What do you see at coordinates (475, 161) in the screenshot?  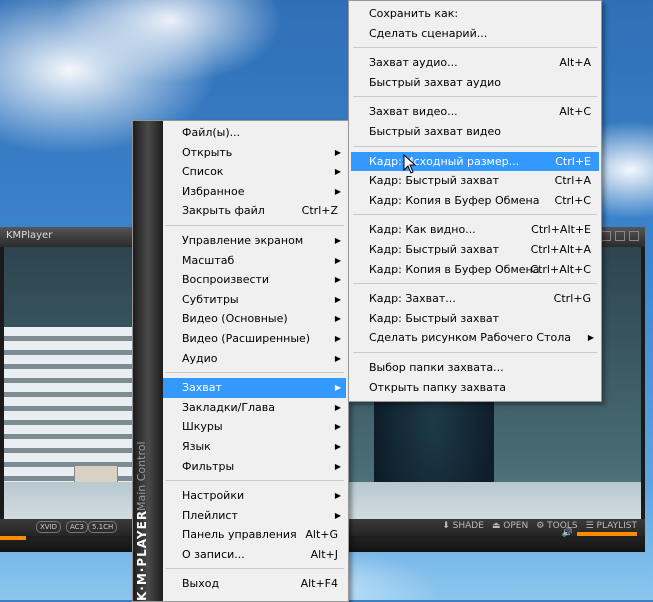 I see `menu-item: Кадр: Исходный размер... Ctrl+E` at bounding box center [475, 161].